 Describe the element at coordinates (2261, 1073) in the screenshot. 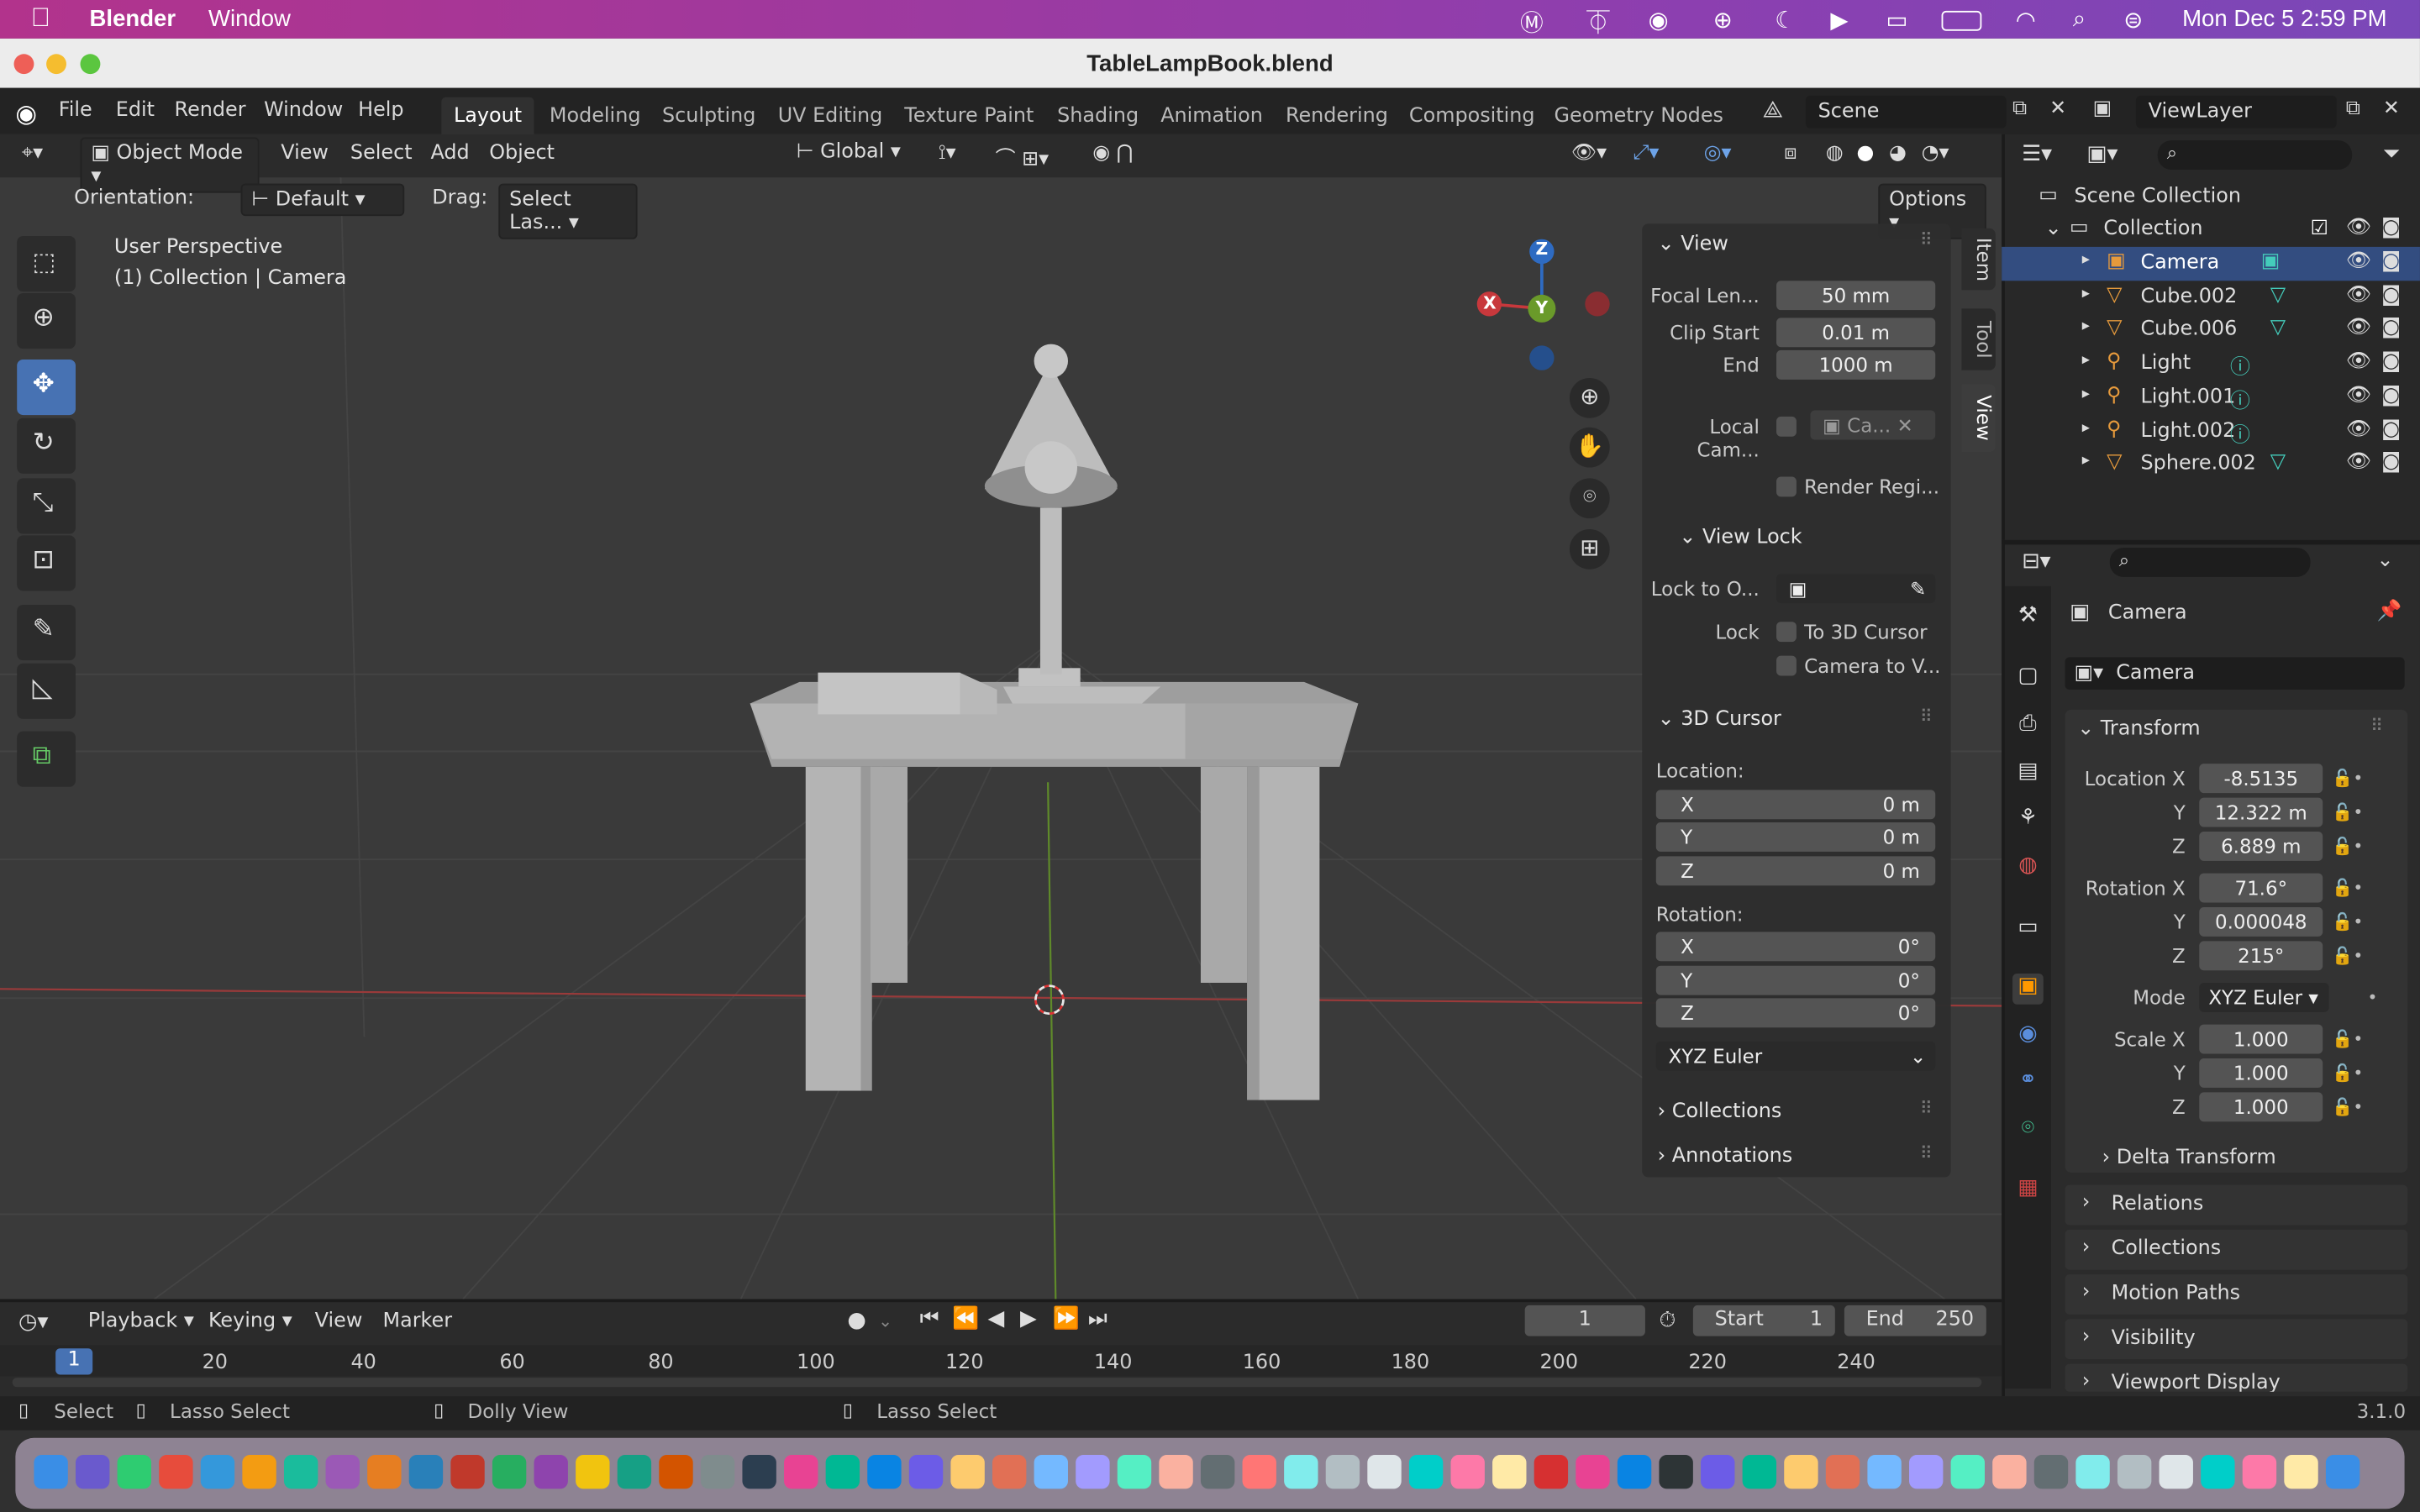

I see `scale-y-field: 1.000` at that location.